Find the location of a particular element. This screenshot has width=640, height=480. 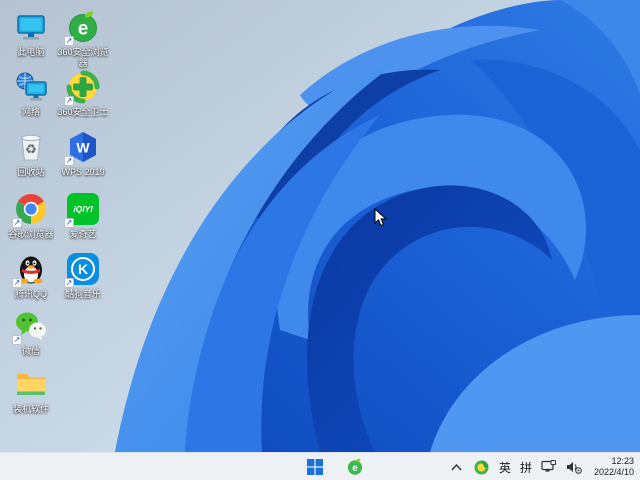

iqiyi-icon: iQIYI ↗ is located at coordinates (82, 210).